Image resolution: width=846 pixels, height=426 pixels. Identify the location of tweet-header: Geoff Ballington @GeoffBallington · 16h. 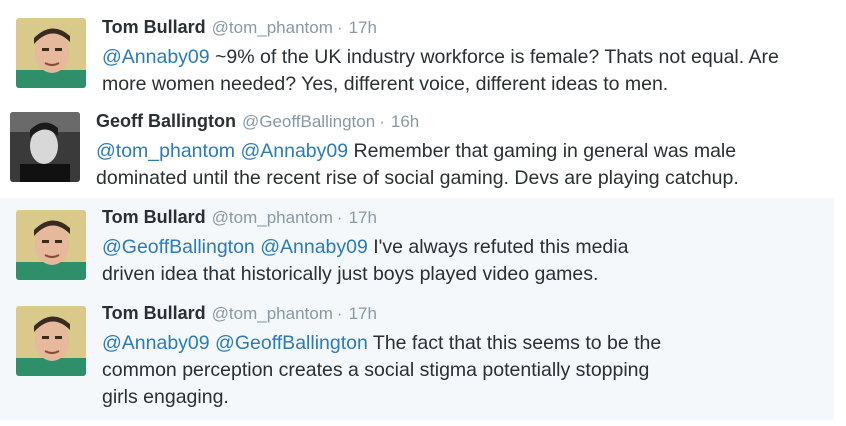
(417, 121).